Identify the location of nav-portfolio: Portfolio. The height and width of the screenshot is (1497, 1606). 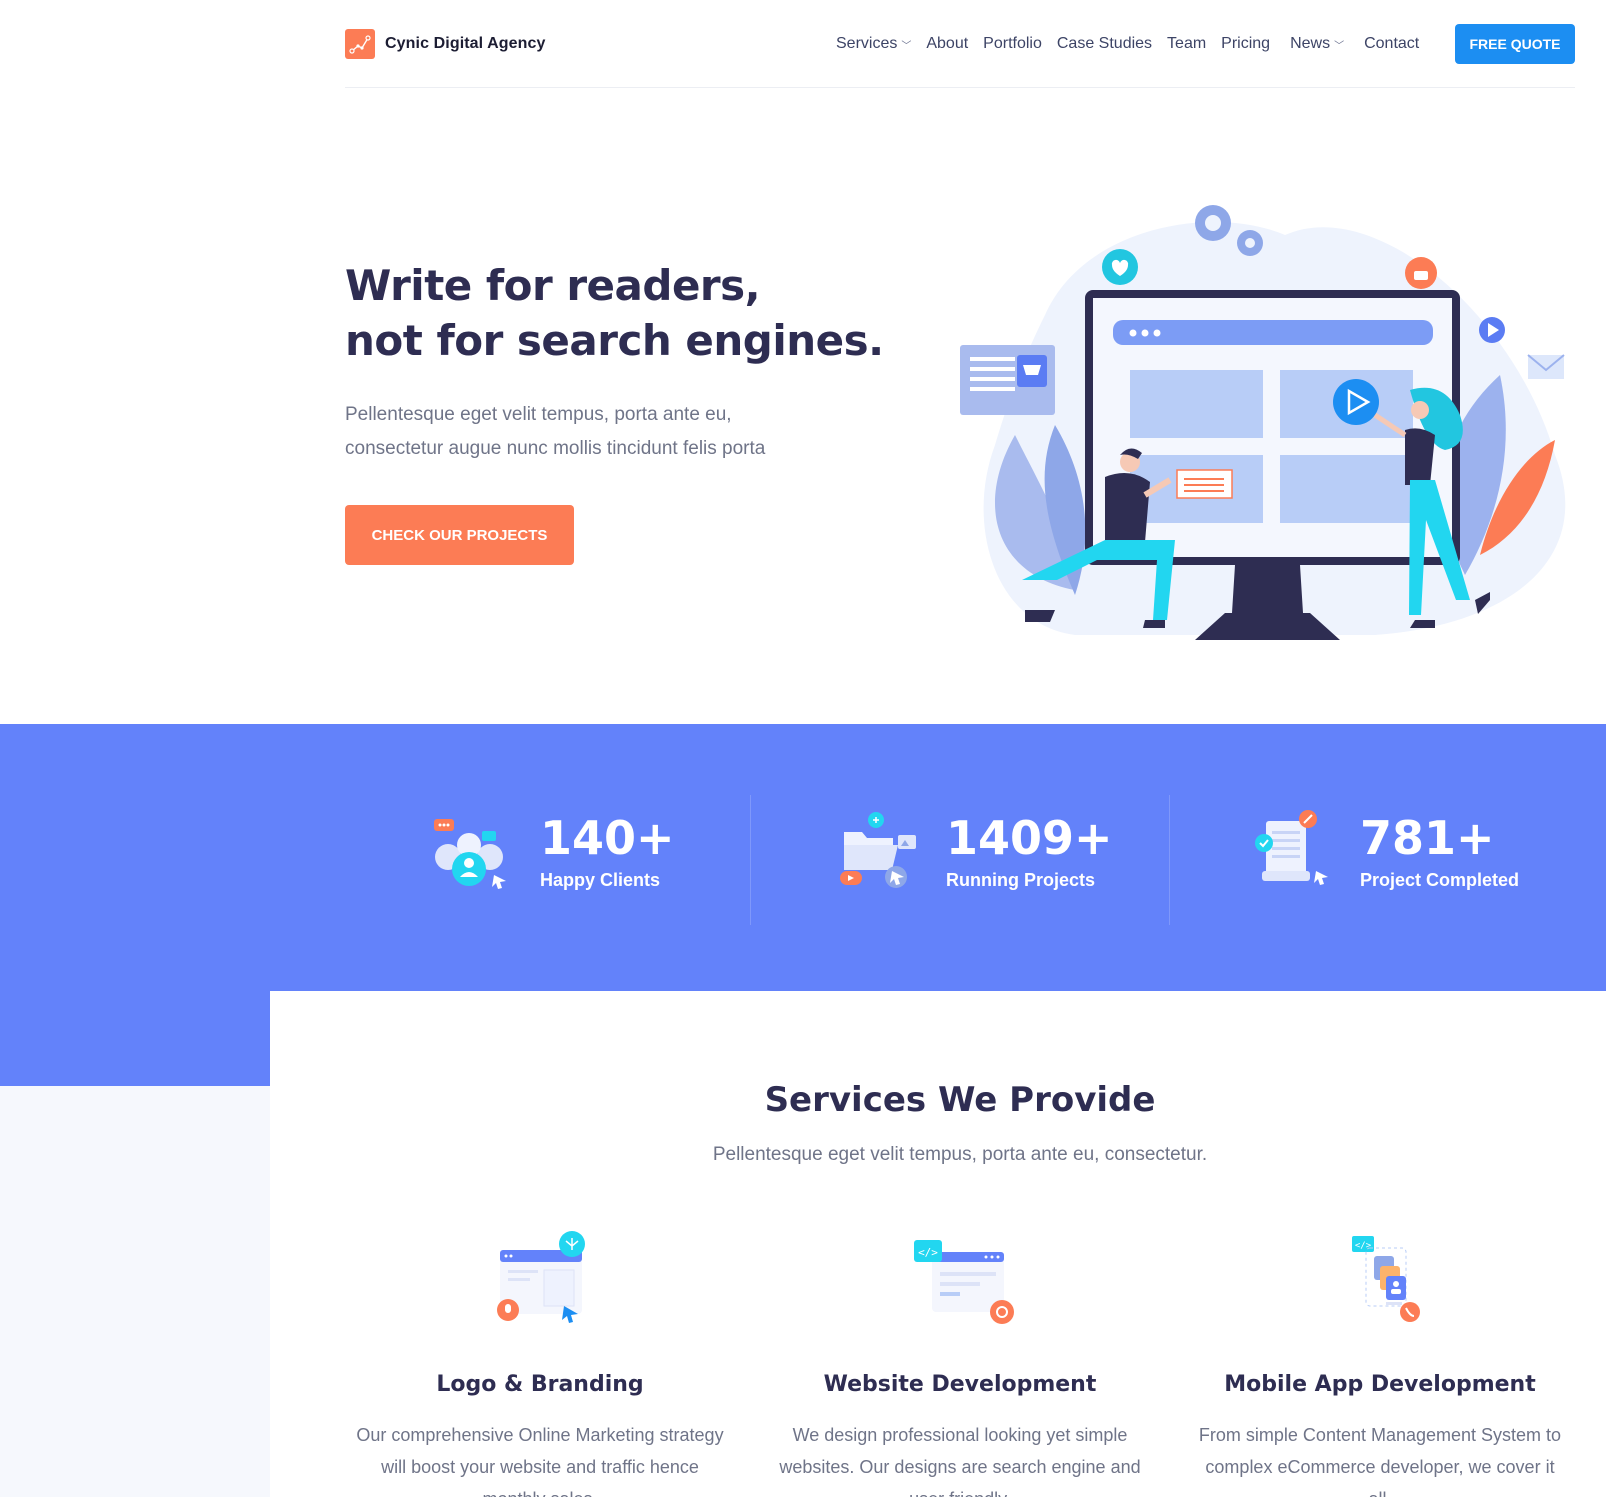
(1012, 44).